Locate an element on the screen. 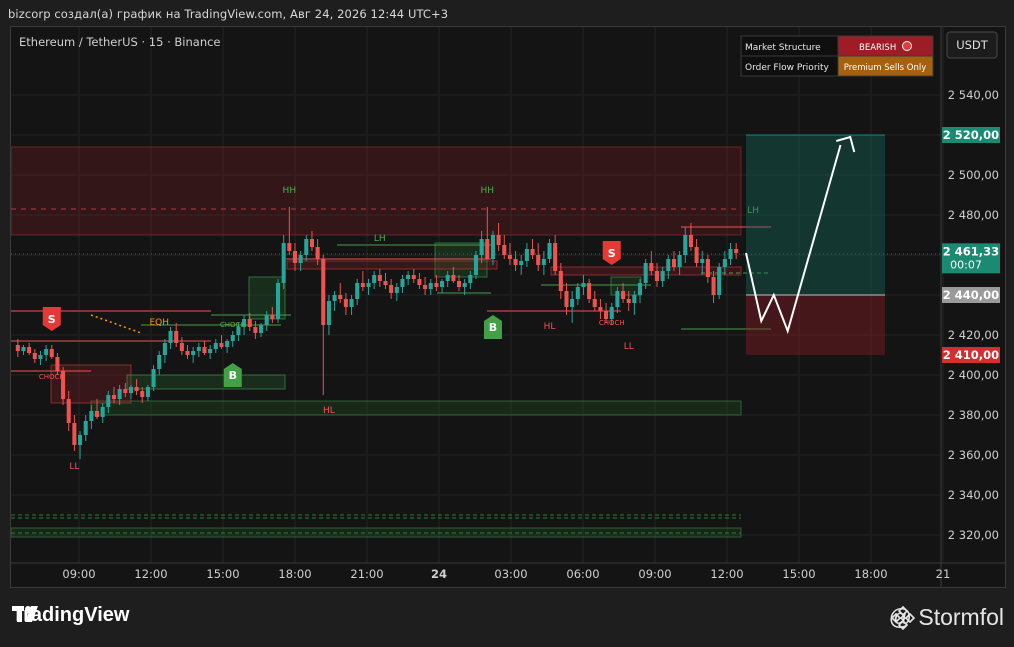 The image size is (1014, 647). sell-signal-label: S is located at coordinates (612, 253).